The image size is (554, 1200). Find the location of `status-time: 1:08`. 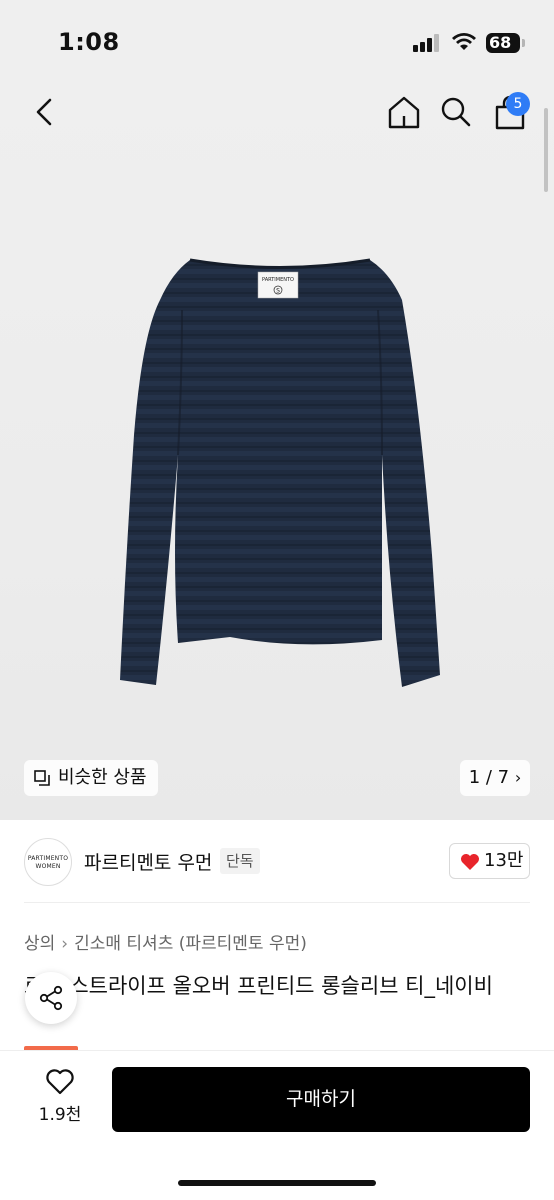

status-time: 1:08 is located at coordinates (89, 42).